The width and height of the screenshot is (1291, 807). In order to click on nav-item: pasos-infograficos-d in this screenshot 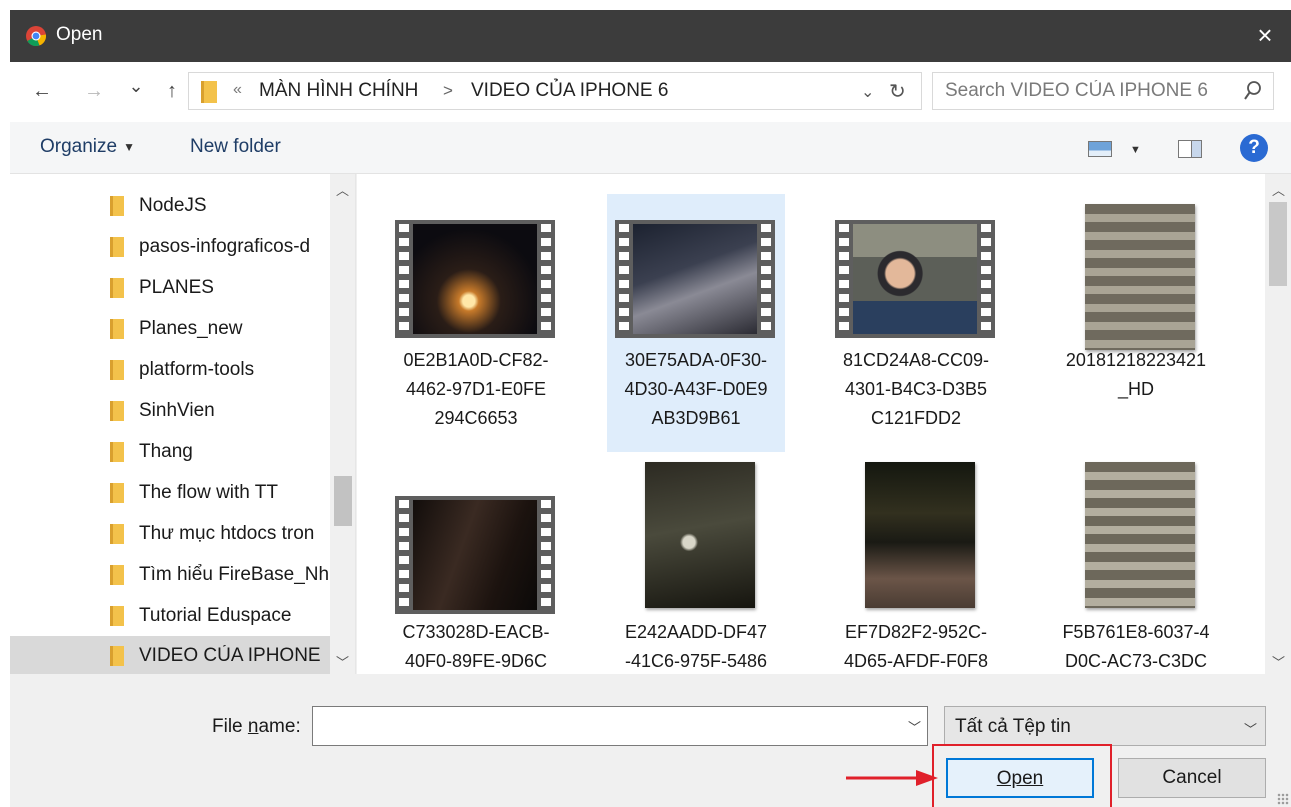, I will do `click(170, 247)`.